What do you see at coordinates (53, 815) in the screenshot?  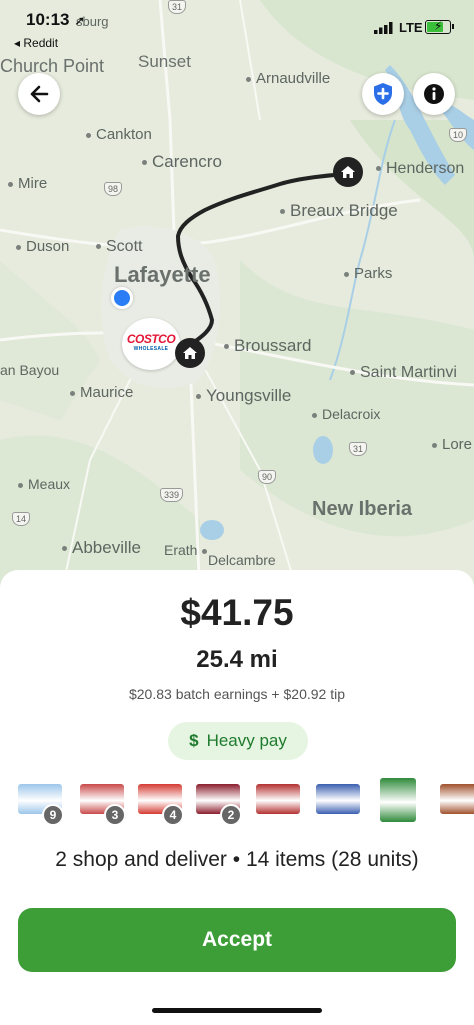 I see `item-quantity-badge: 9` at bounding box center [53, 815].